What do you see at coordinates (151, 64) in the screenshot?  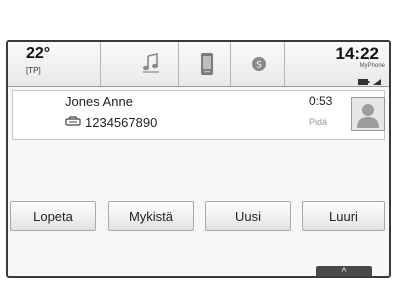 I see `music-note-icon` at bounding box center [151, 64].